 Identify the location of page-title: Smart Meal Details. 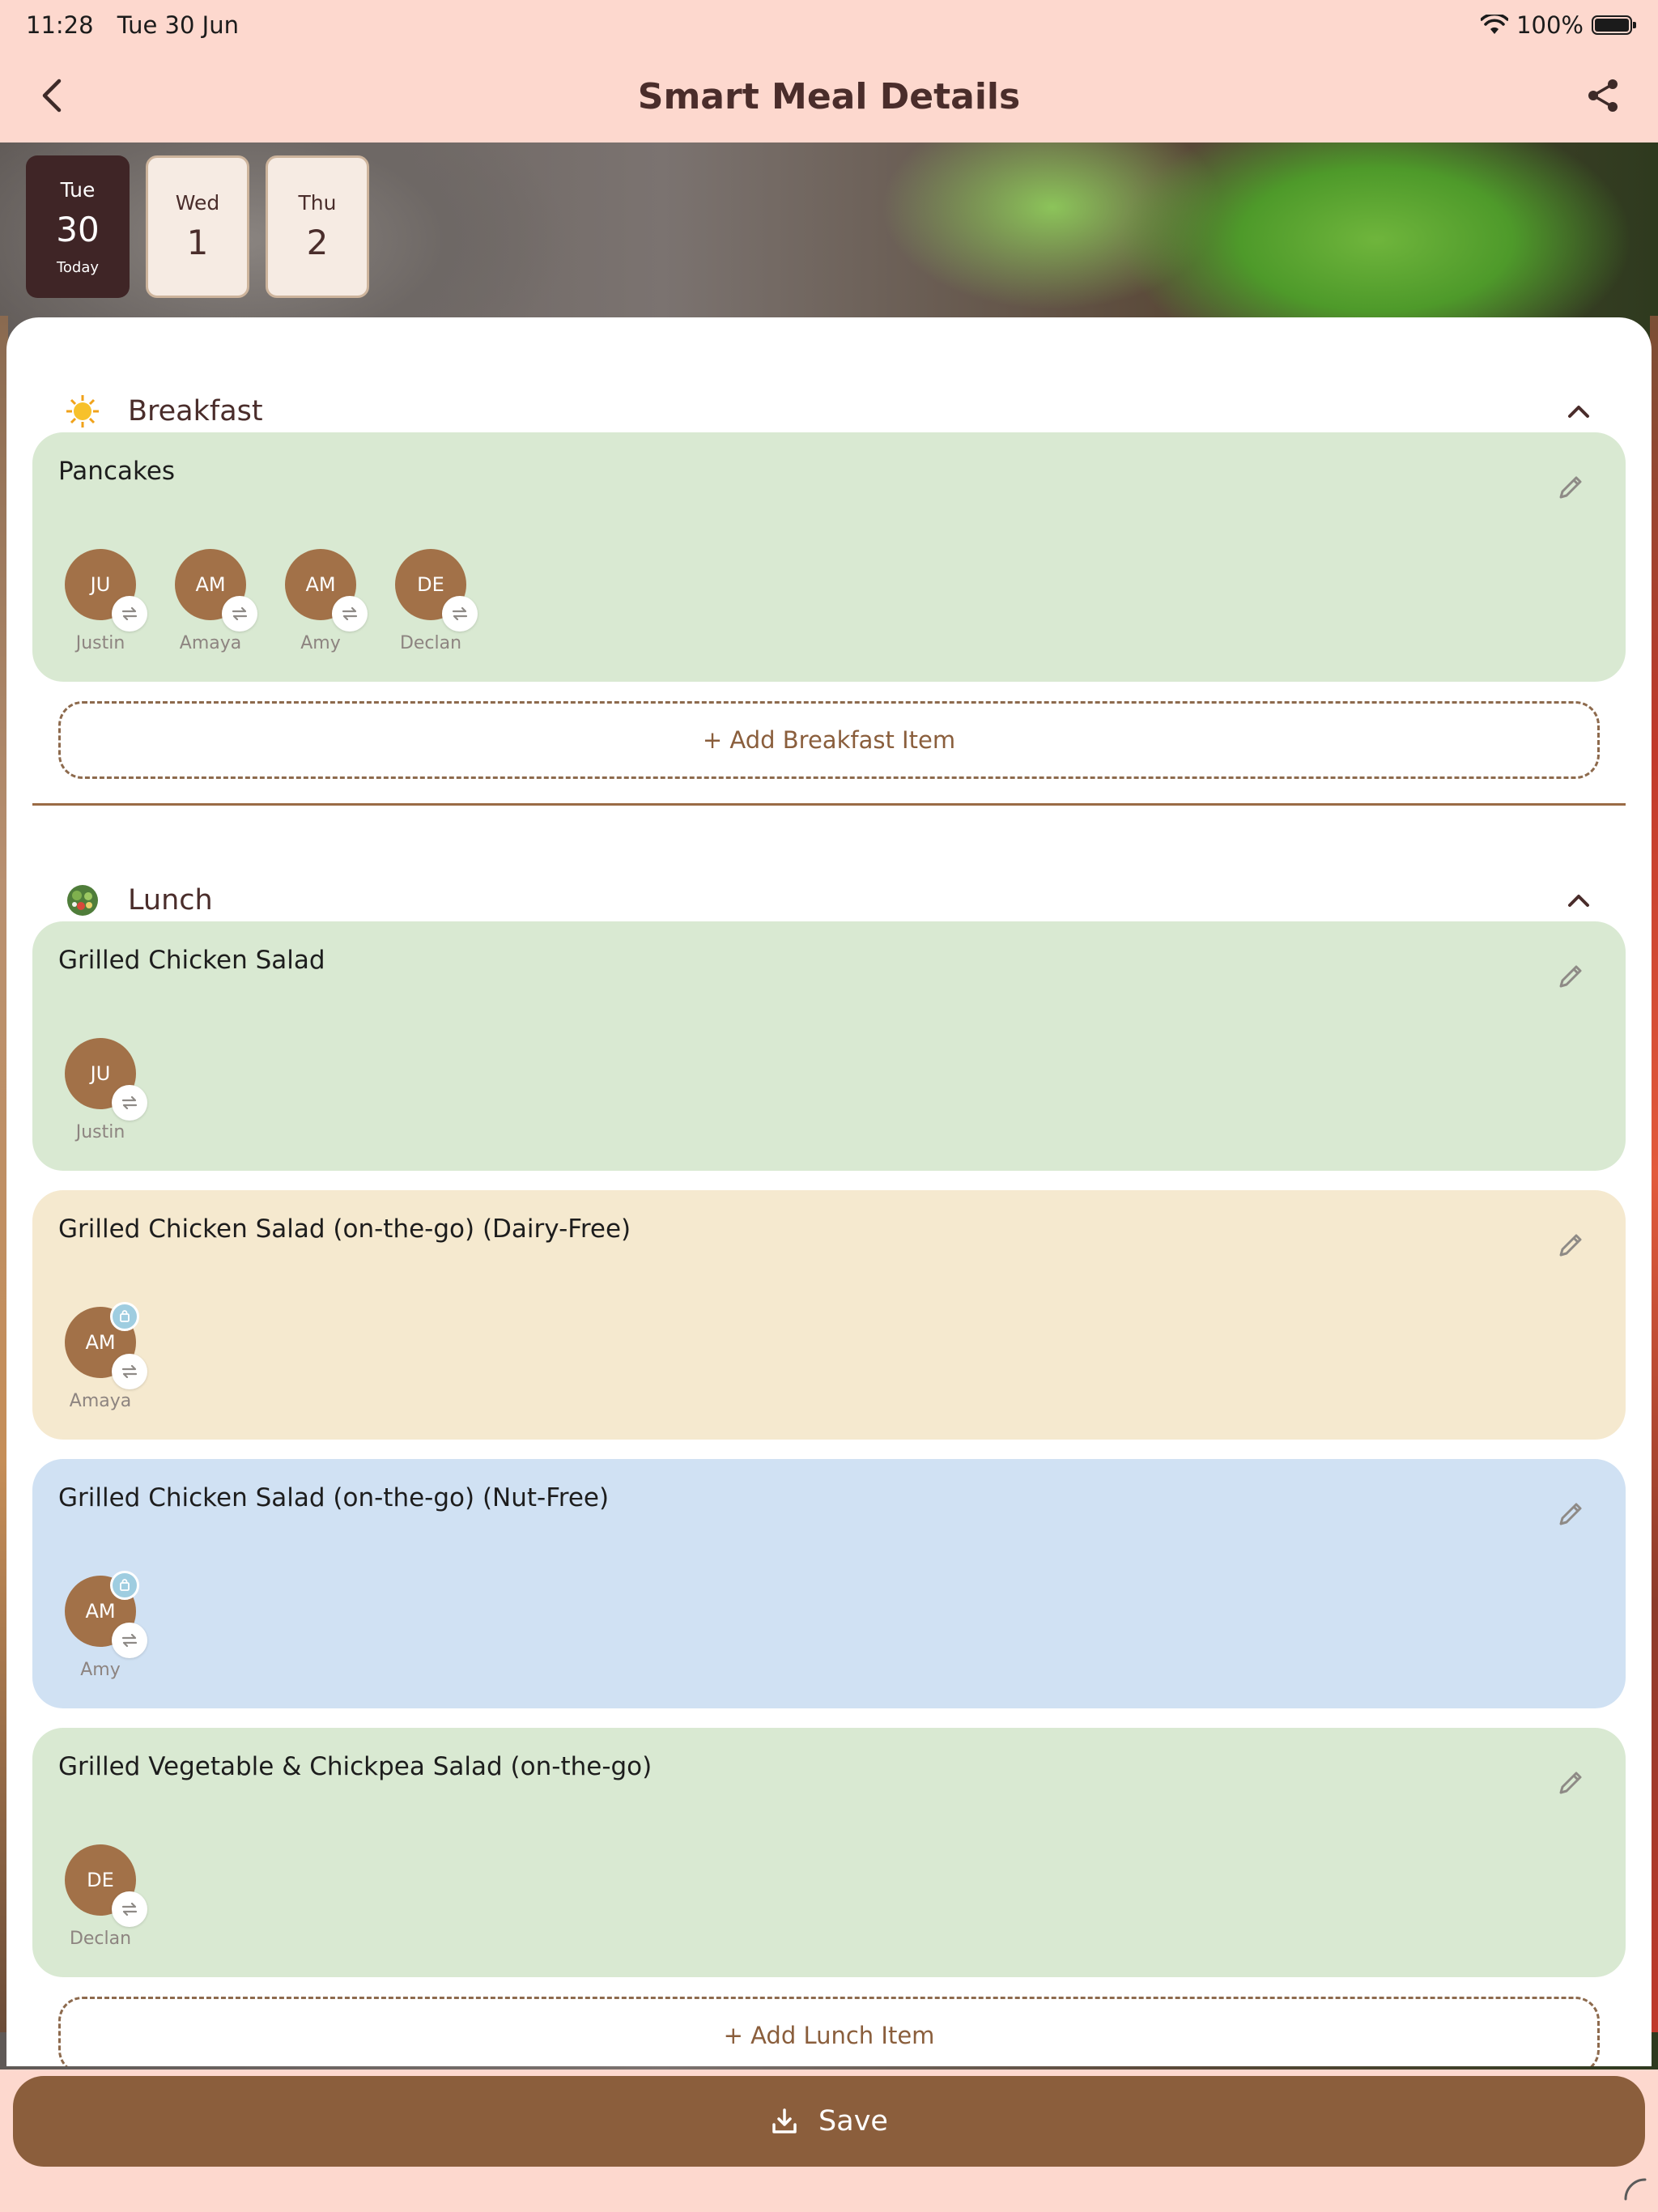
(829, 96).